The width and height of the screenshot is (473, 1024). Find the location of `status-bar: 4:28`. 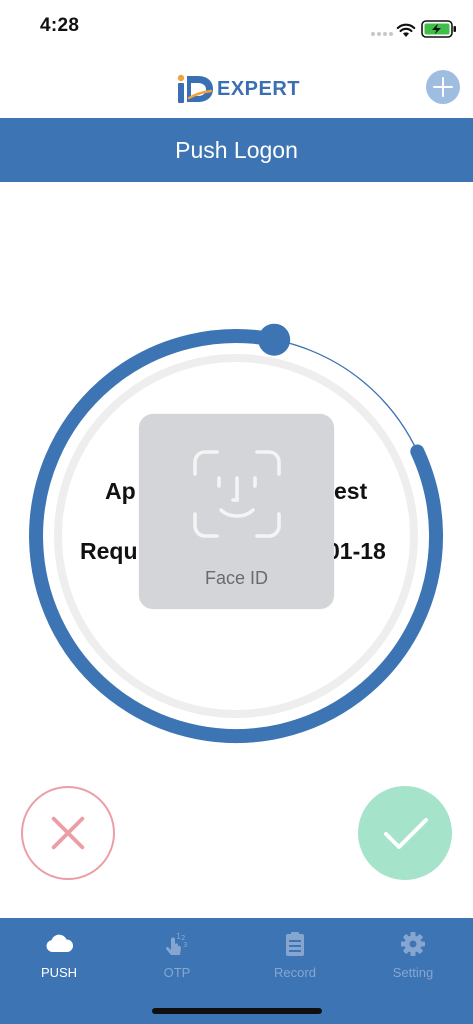

status-bar: 4:28 is located at coordinates (236, 27).